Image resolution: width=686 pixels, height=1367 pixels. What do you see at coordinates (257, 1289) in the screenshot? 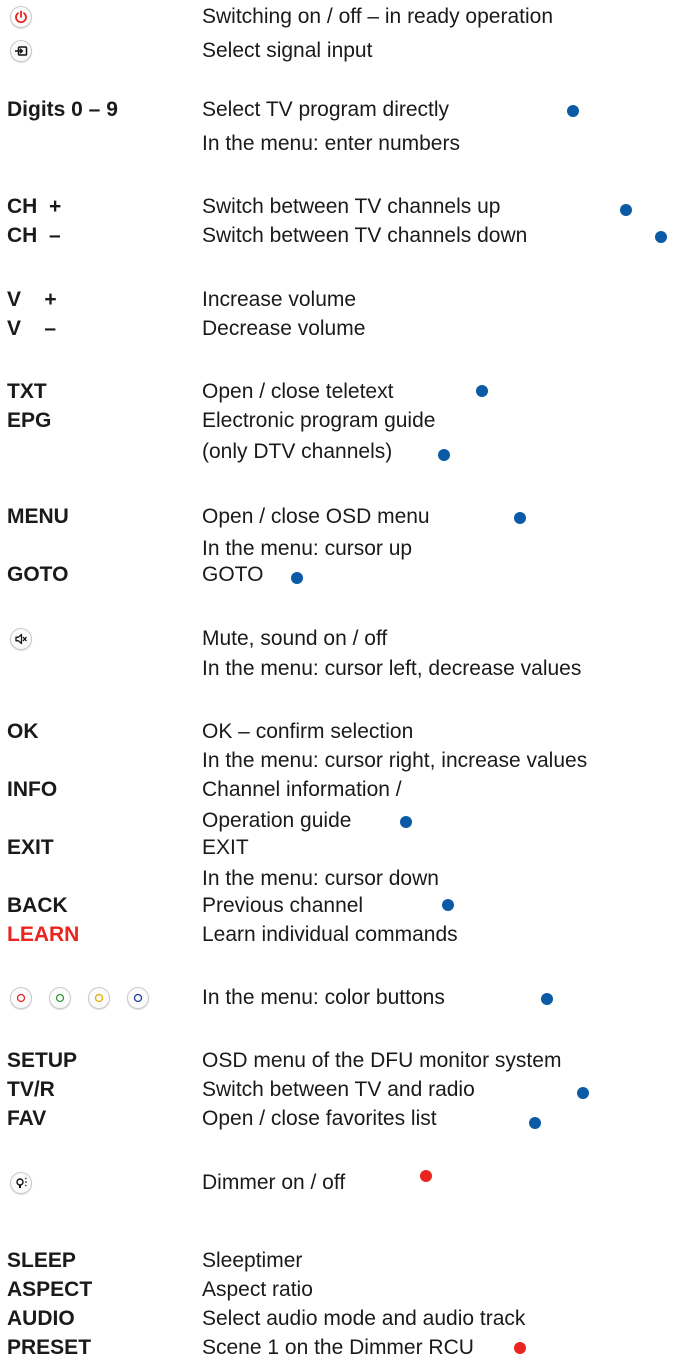
I see `row-desc: Aspect ratio` at bounding box center [257, 1289].